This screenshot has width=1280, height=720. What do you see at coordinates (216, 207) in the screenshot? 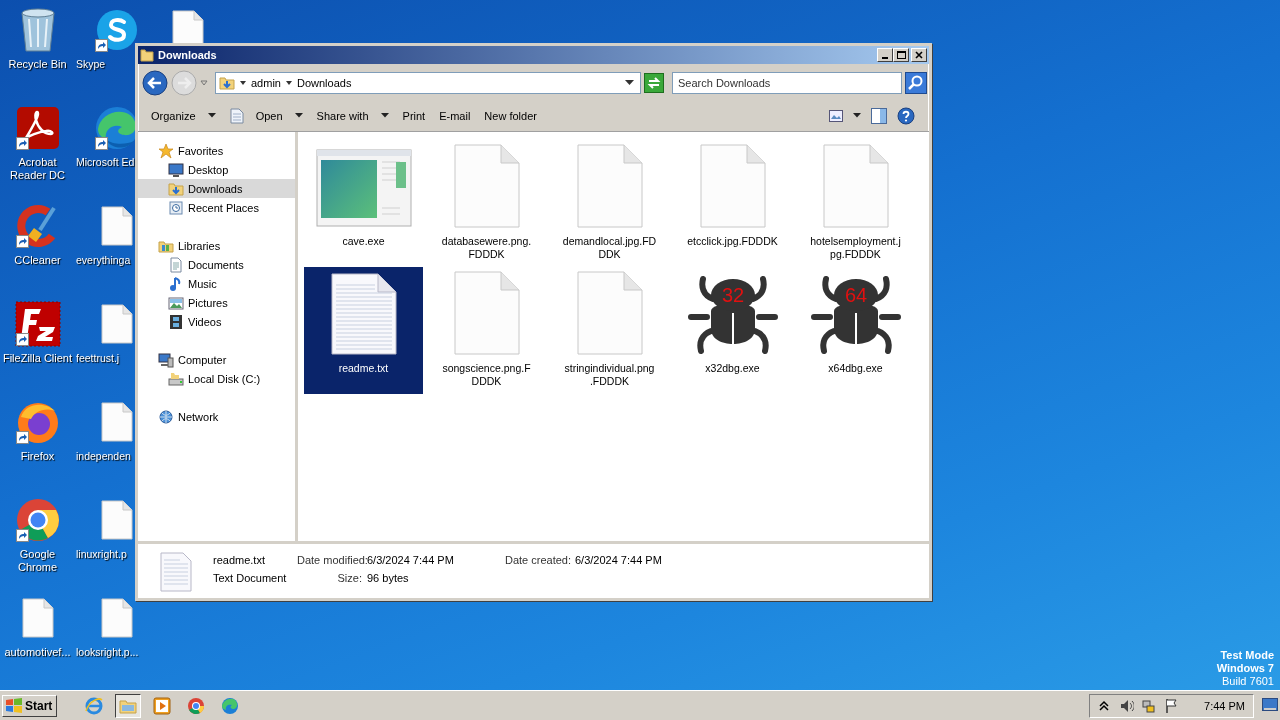
I see `sidebar-item: Recent Places` at bounding box center [216, 207].